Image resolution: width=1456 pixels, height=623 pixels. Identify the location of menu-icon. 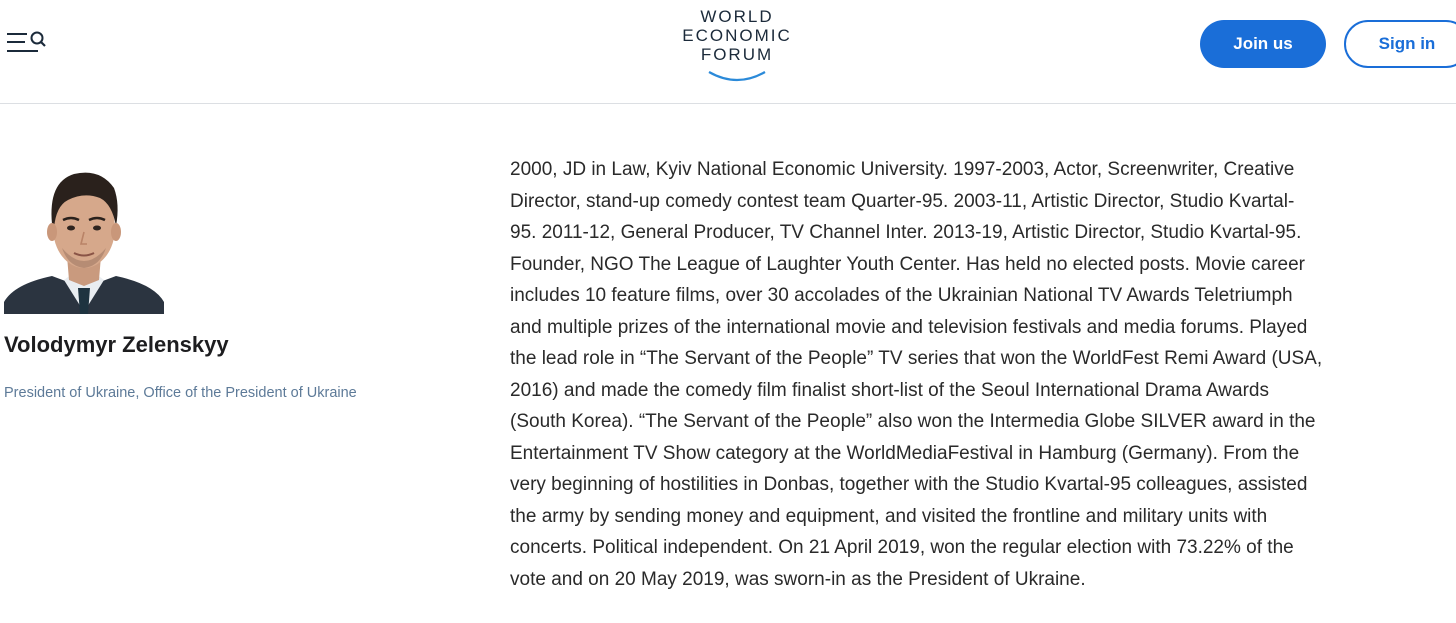
(26, 41).